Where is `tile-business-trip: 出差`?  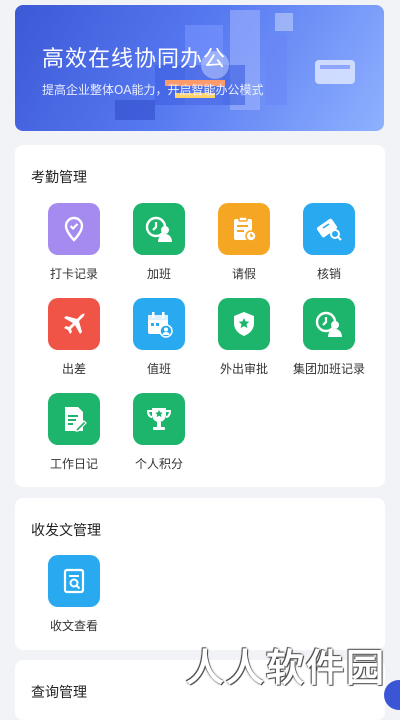 tile-business-trip: 出差 is located at coordinates (74, 340).